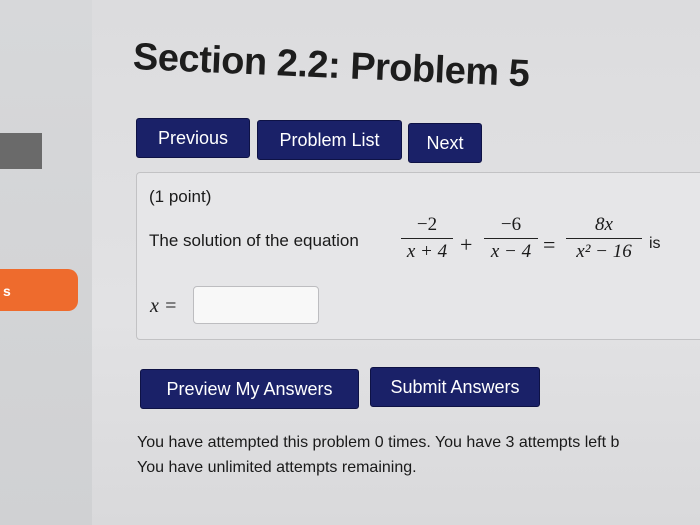  What do you see at coordinates (256, 305) in the screenshot?
I see `answer-input` at bounding box center [256, 305].